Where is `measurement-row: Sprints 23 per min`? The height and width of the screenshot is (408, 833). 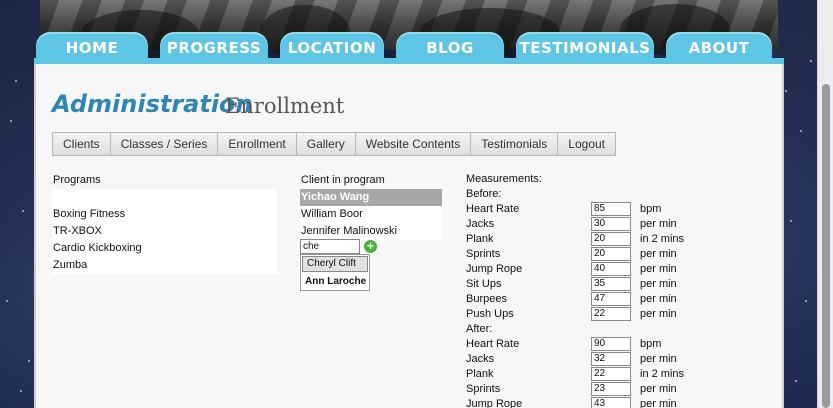 measurement-row: Sprints 23 per min is located at coordinates (571, 389).